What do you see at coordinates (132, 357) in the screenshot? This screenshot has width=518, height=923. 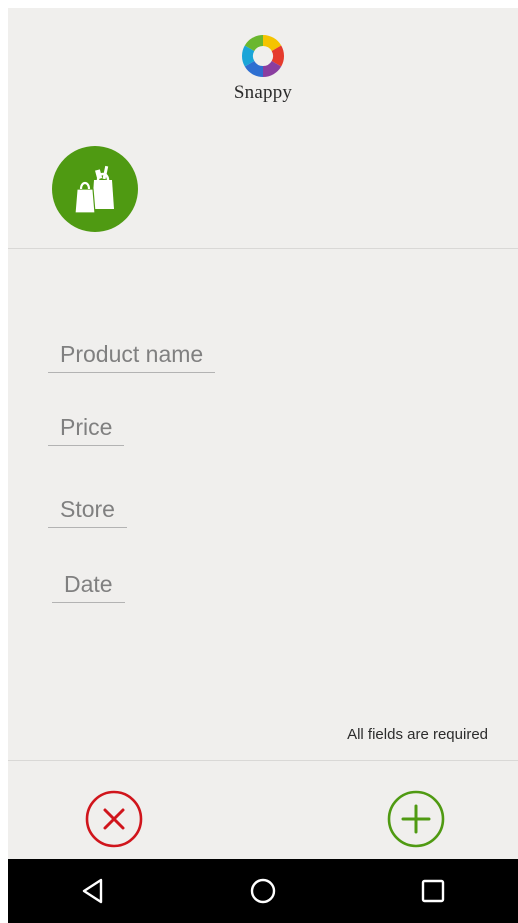 I see `product-name-field: Product name` at bounding box center [132, 357].